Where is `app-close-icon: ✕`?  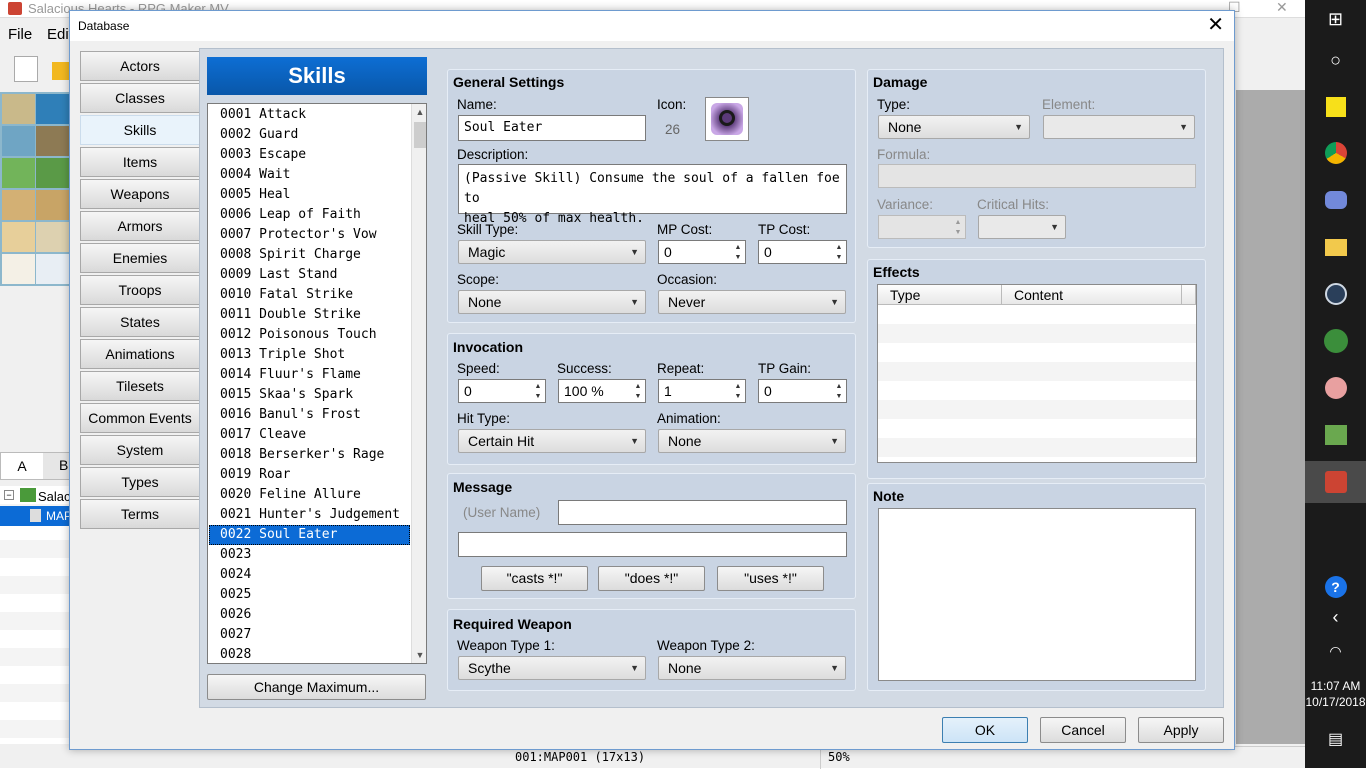
app-close-icon: ✕ is located at coordinates (1282, 8).